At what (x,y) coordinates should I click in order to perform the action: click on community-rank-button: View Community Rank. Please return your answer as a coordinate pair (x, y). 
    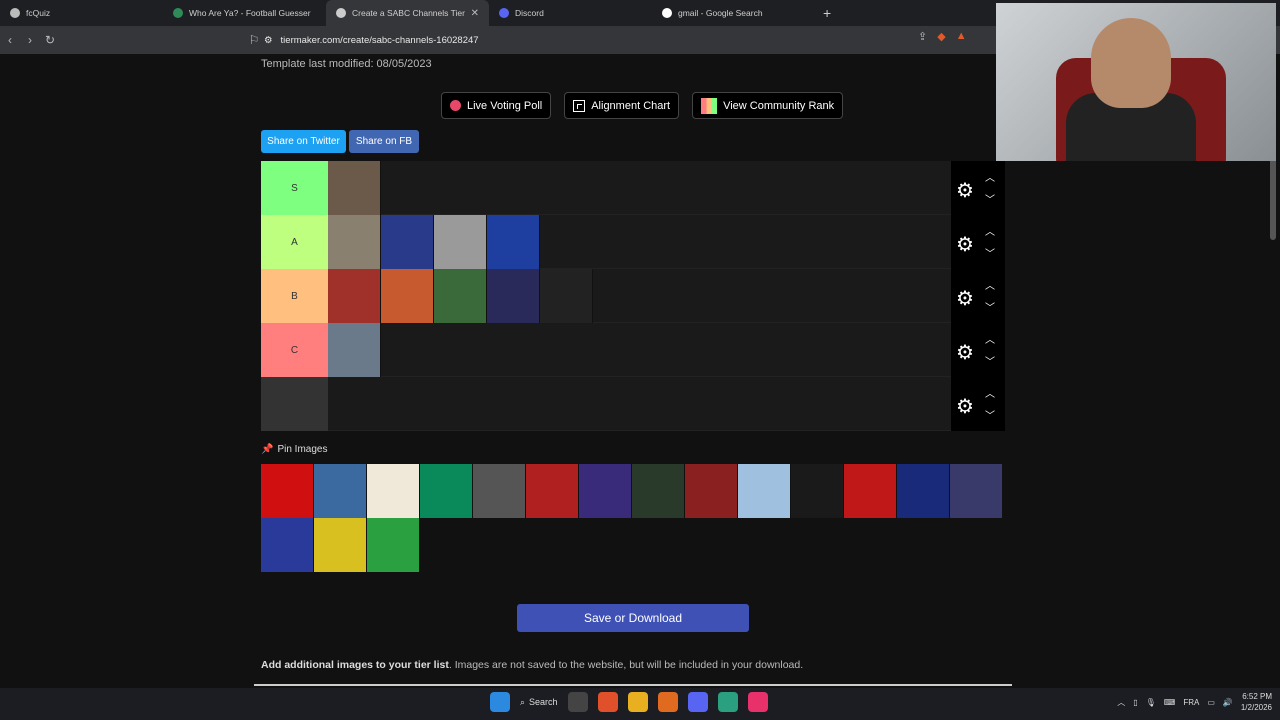
    Looking at the image, I should click on (768, 105).